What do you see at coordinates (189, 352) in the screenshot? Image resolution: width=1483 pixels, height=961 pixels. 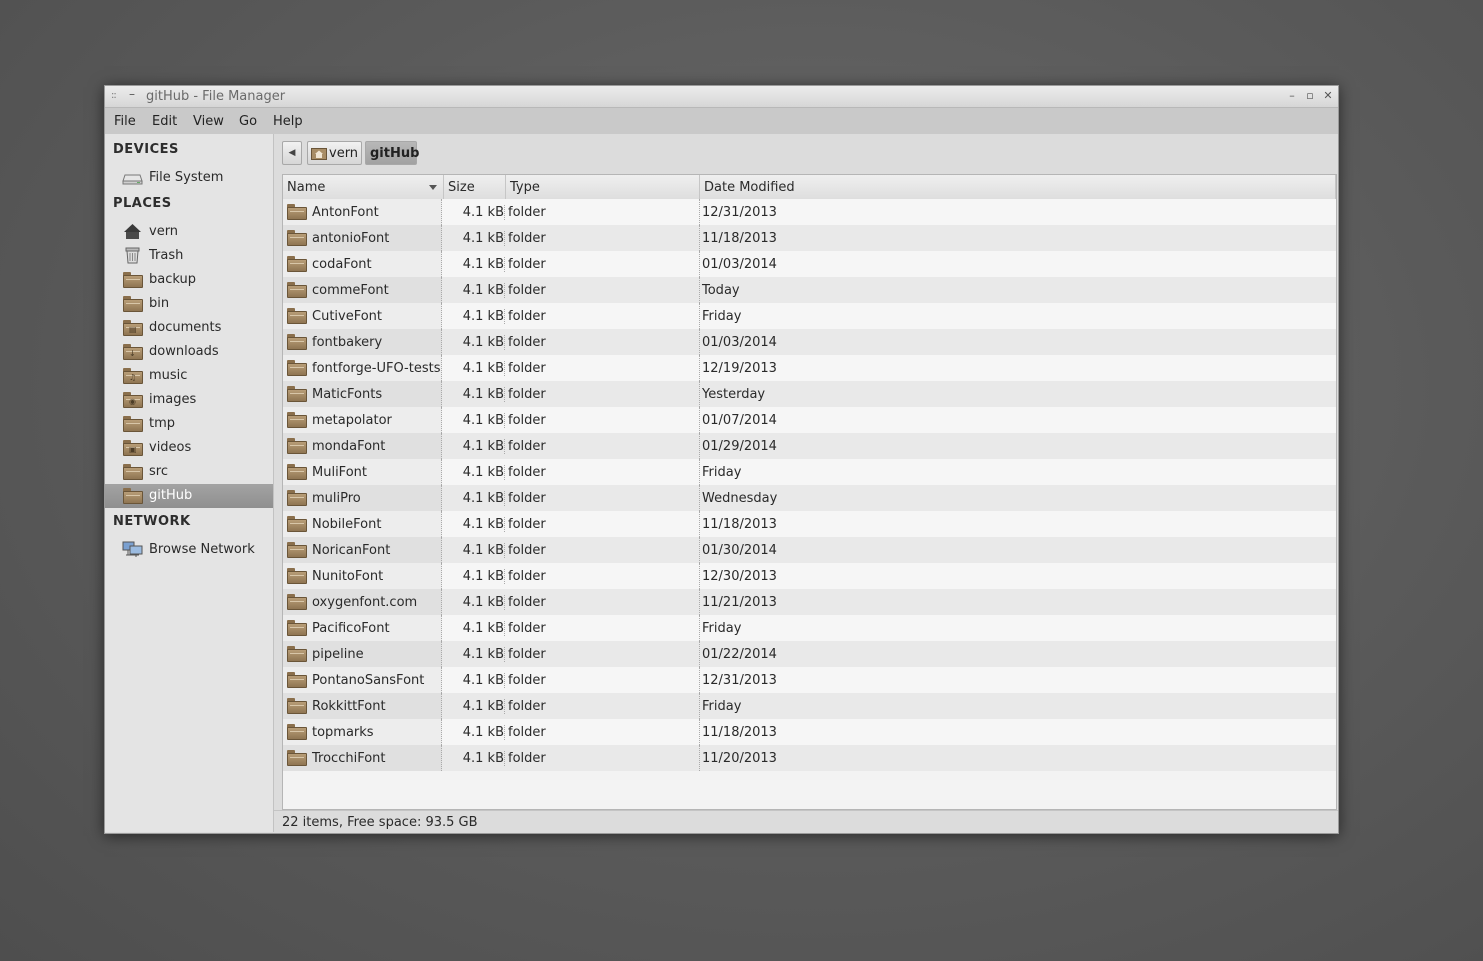 I see `sidebar-item-downloads: ↓ downloads` at bounding box center [189, 352].